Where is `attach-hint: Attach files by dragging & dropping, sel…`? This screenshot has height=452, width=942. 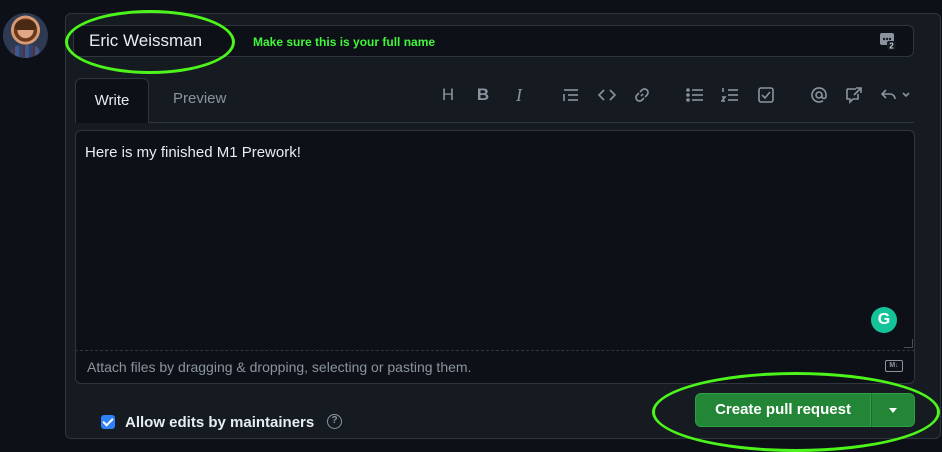
attach-hint: Attach files by dragging & dropping, sel… is located at coordinates (279, 367).